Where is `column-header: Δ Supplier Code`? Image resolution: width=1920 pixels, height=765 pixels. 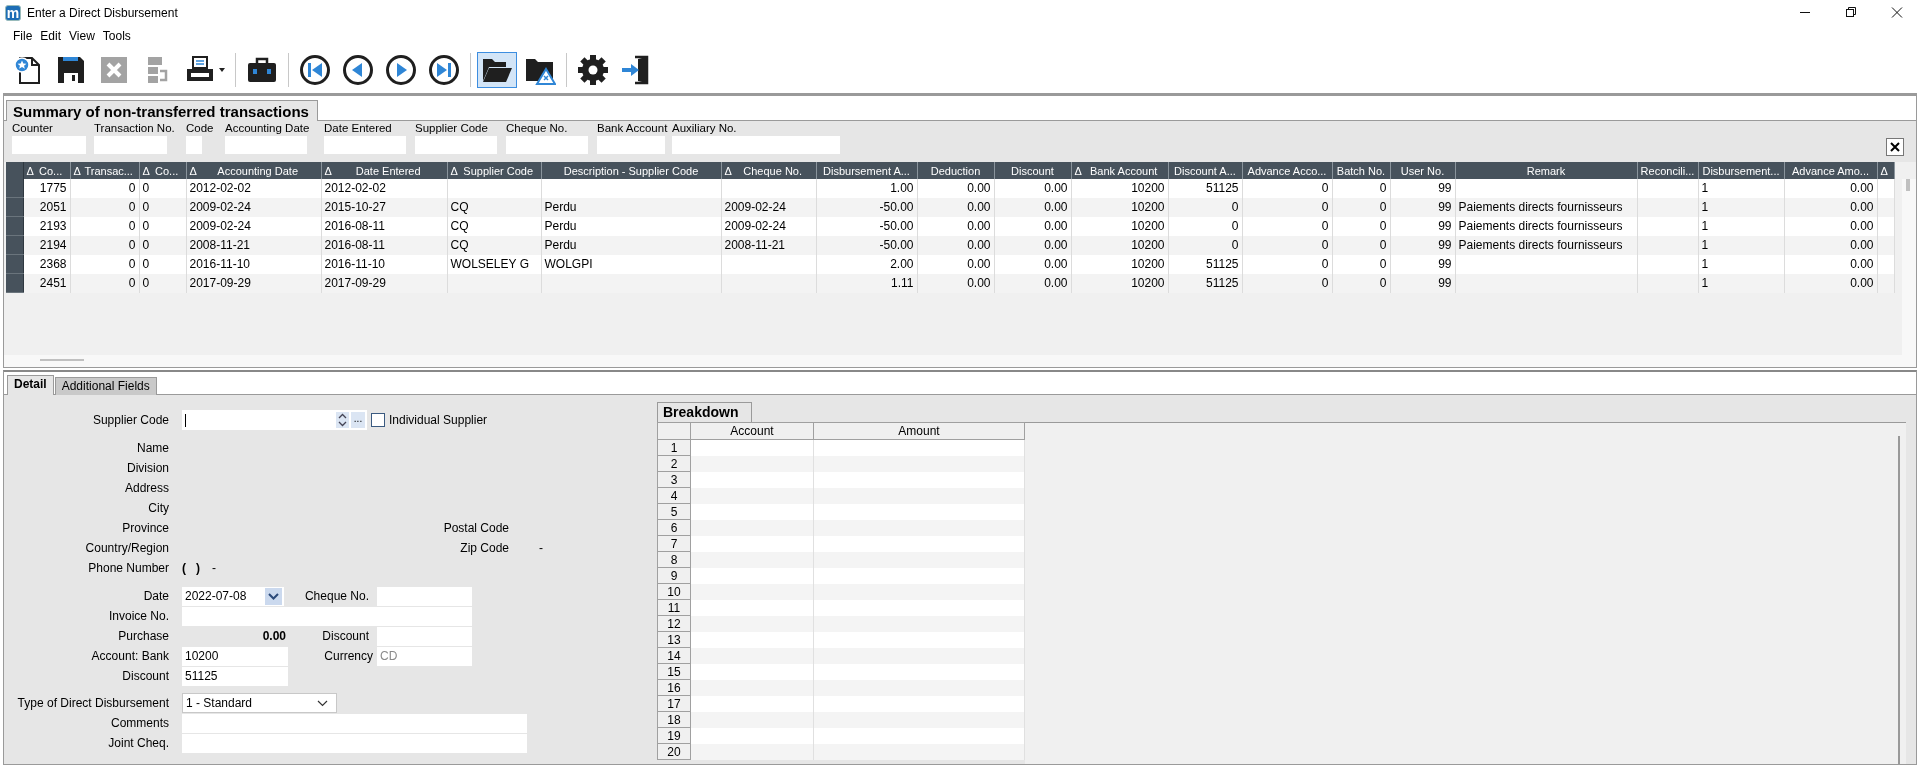
column-header: Δ Supplier Code is located at coordinates (494, 170).